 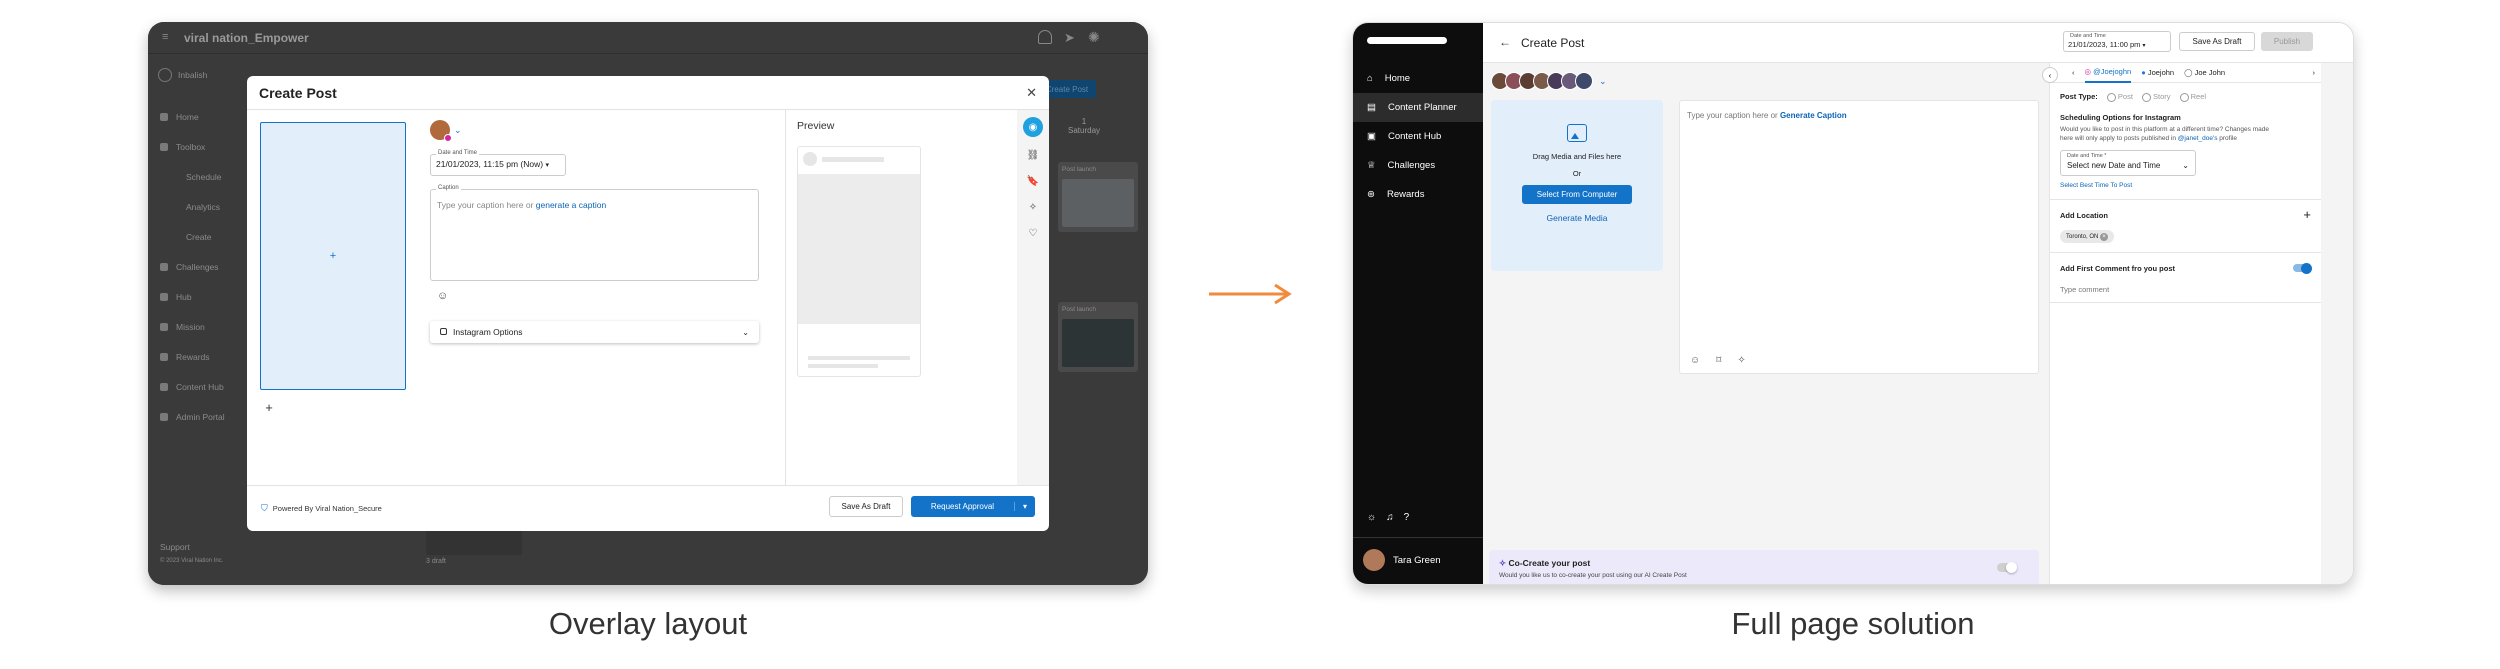 I want to click on help-icon: ?, so click(x=1407, y=517).